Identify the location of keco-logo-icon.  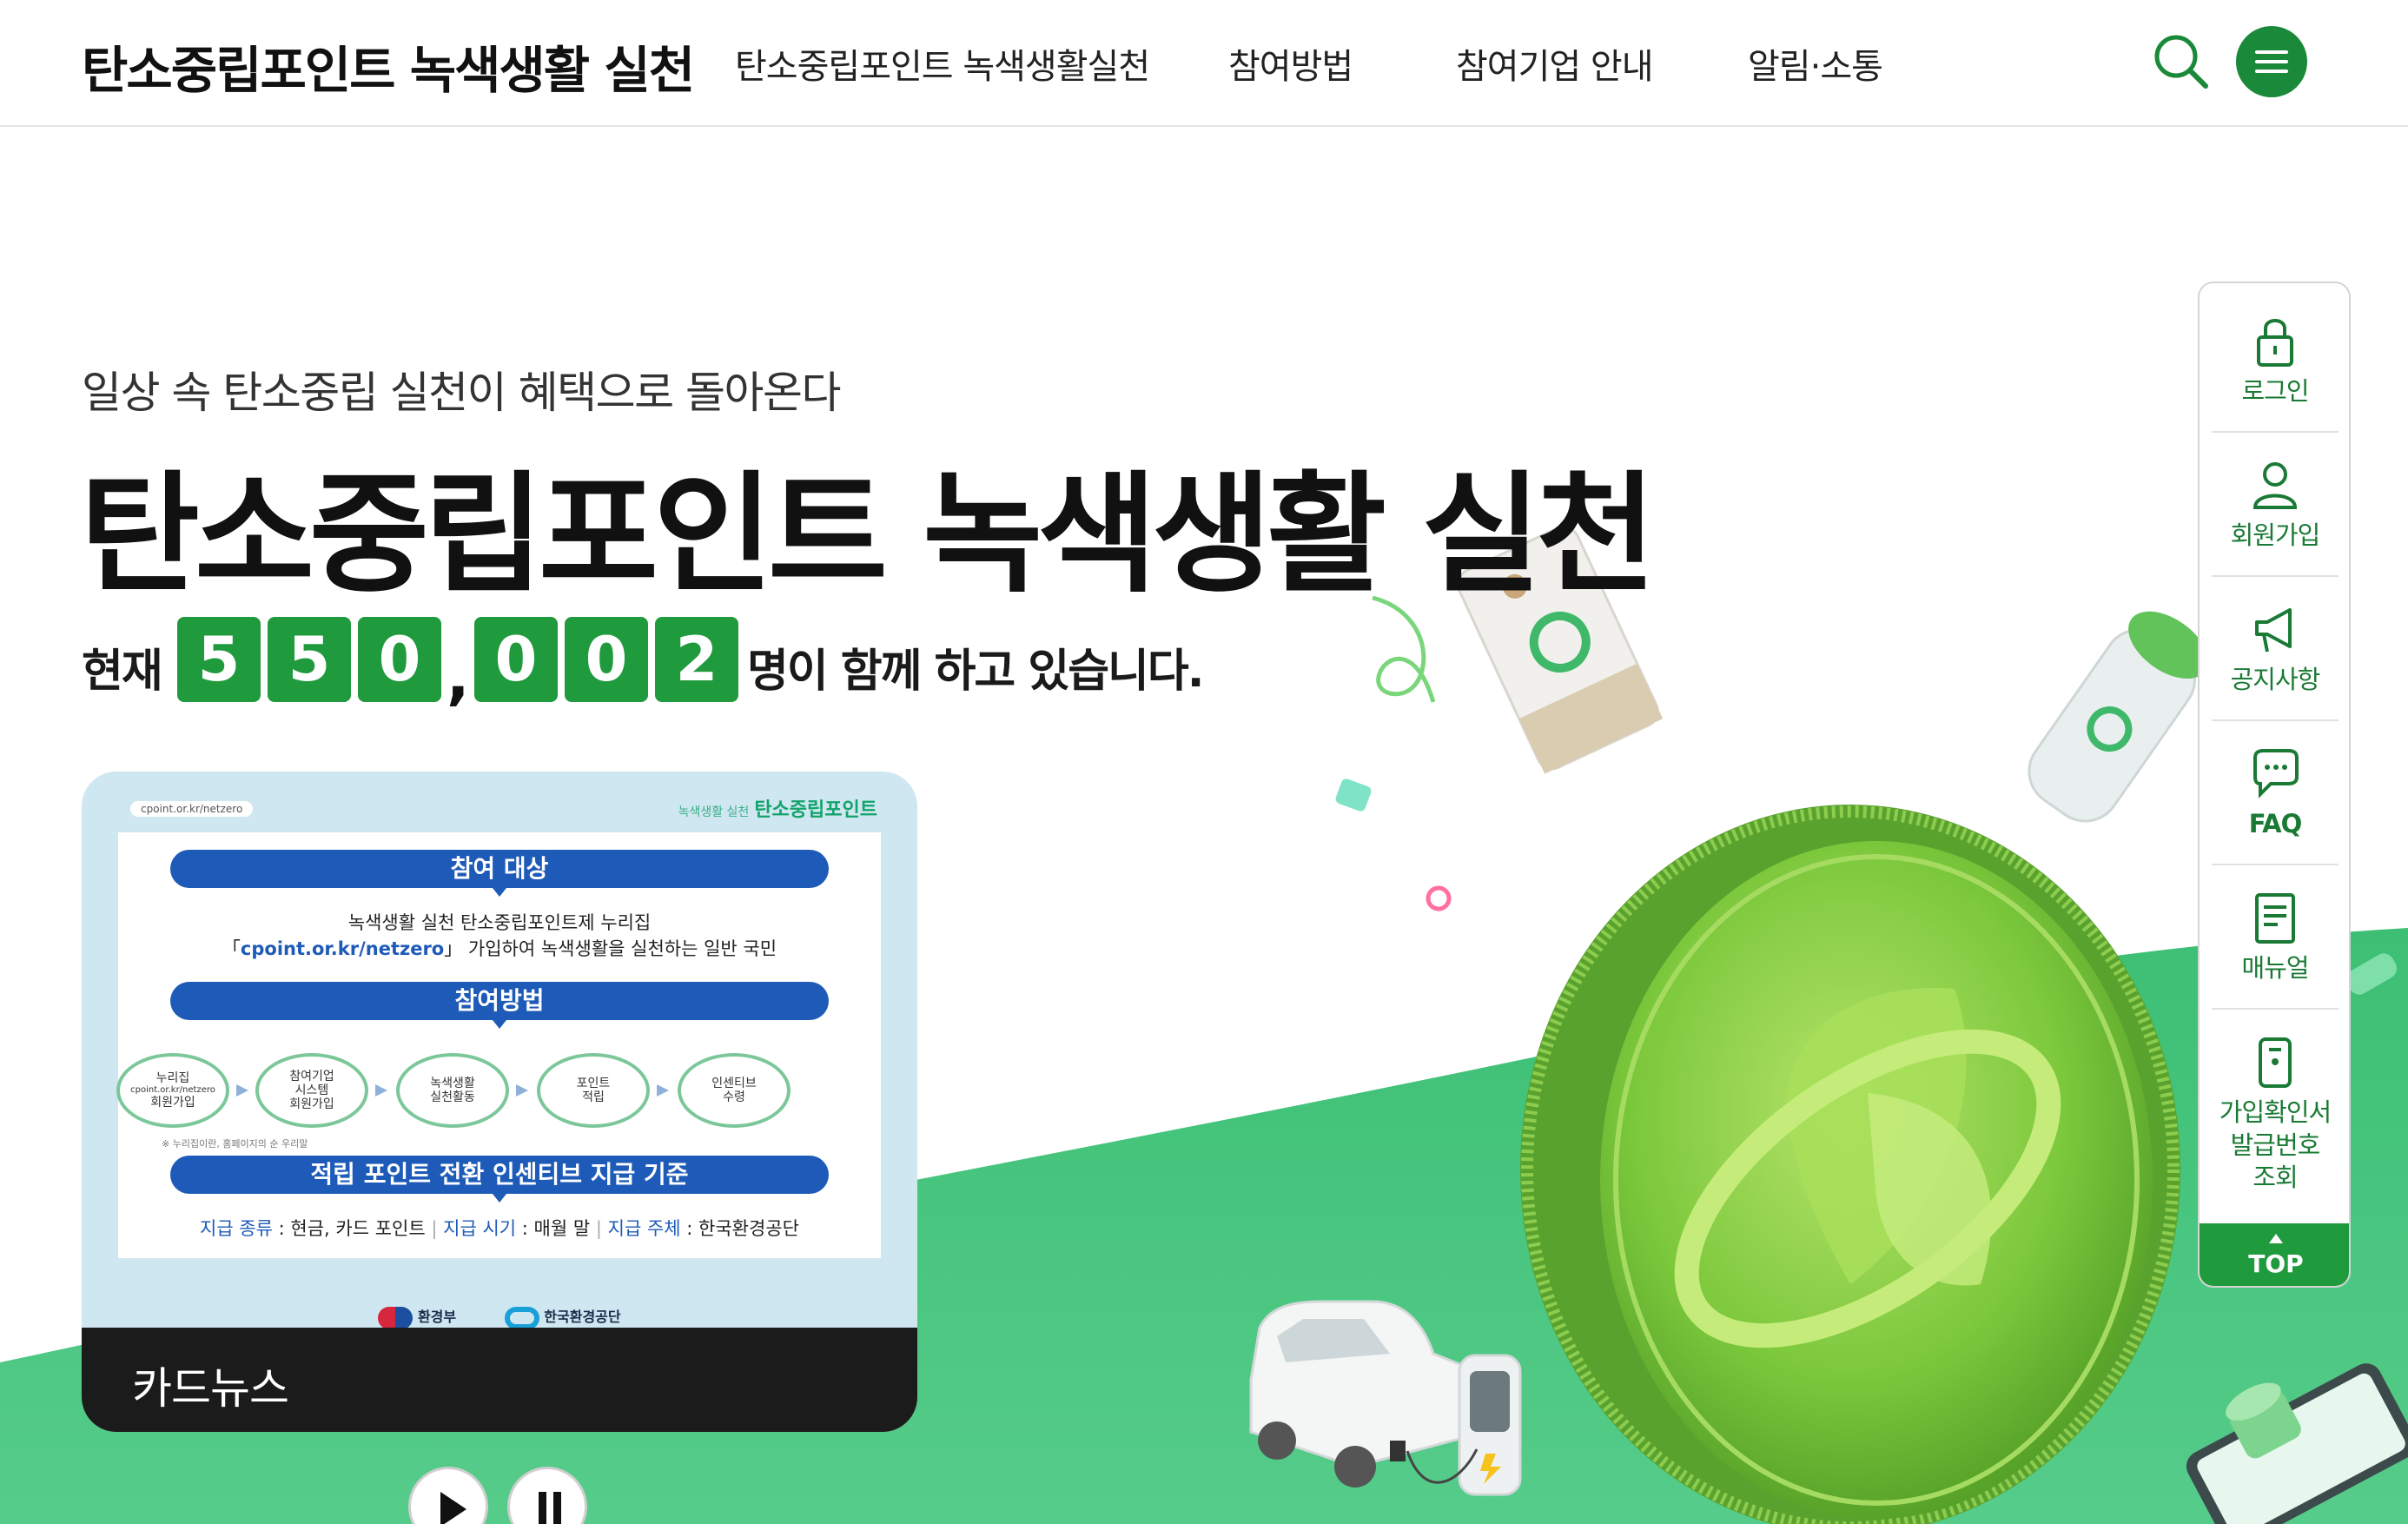
(521, 1317).